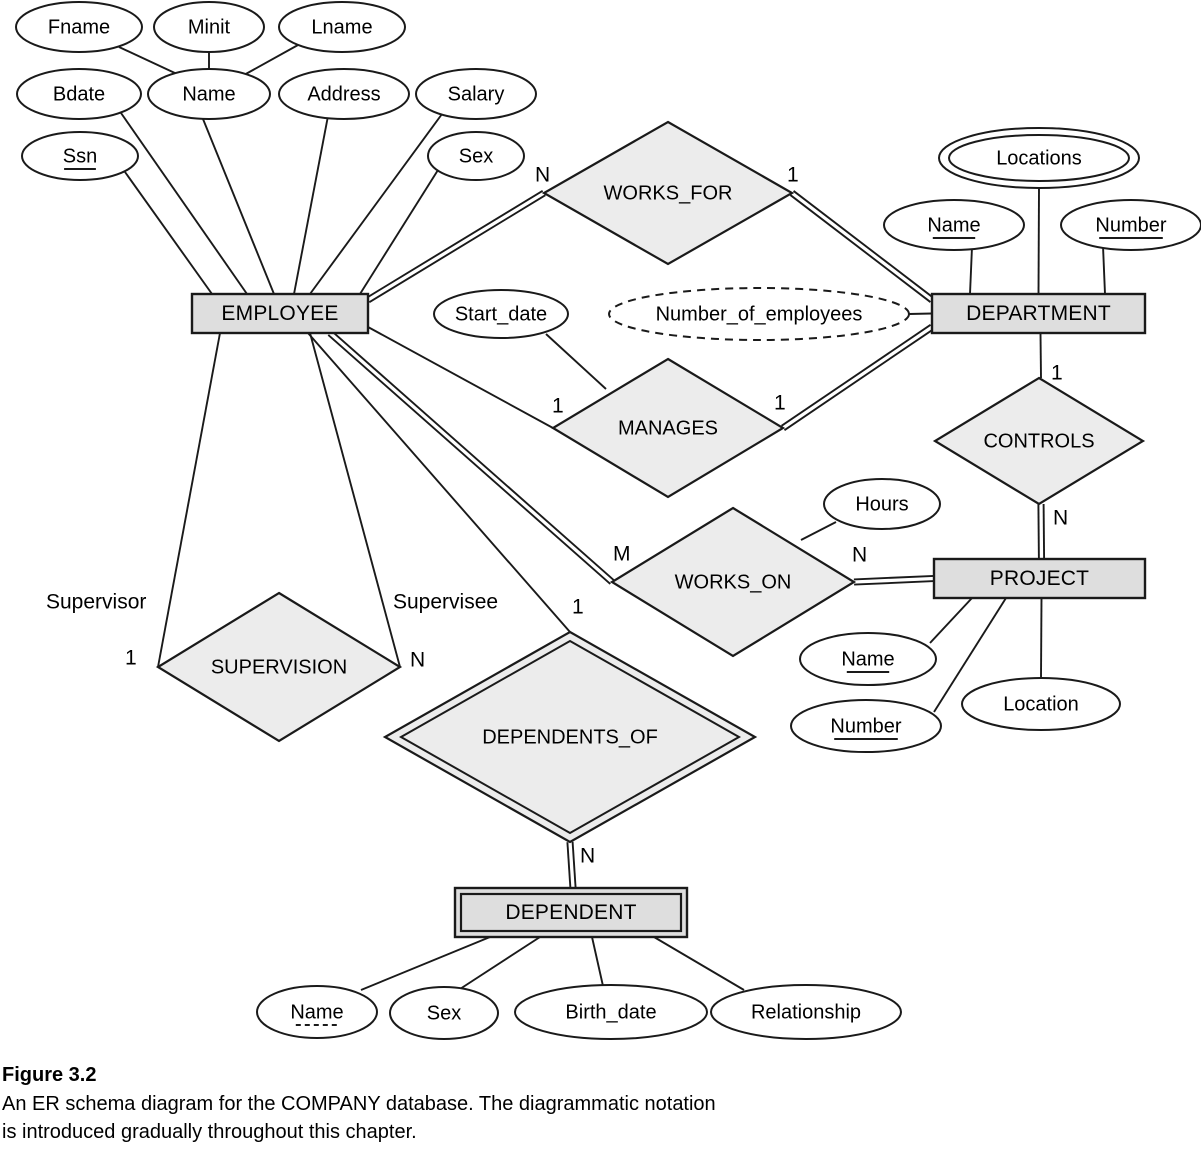  What do you see at coordinates (1038, 441) in the screenshot?
I see `relationship-label: CONTROLS` at bounding box center [1038, 441].